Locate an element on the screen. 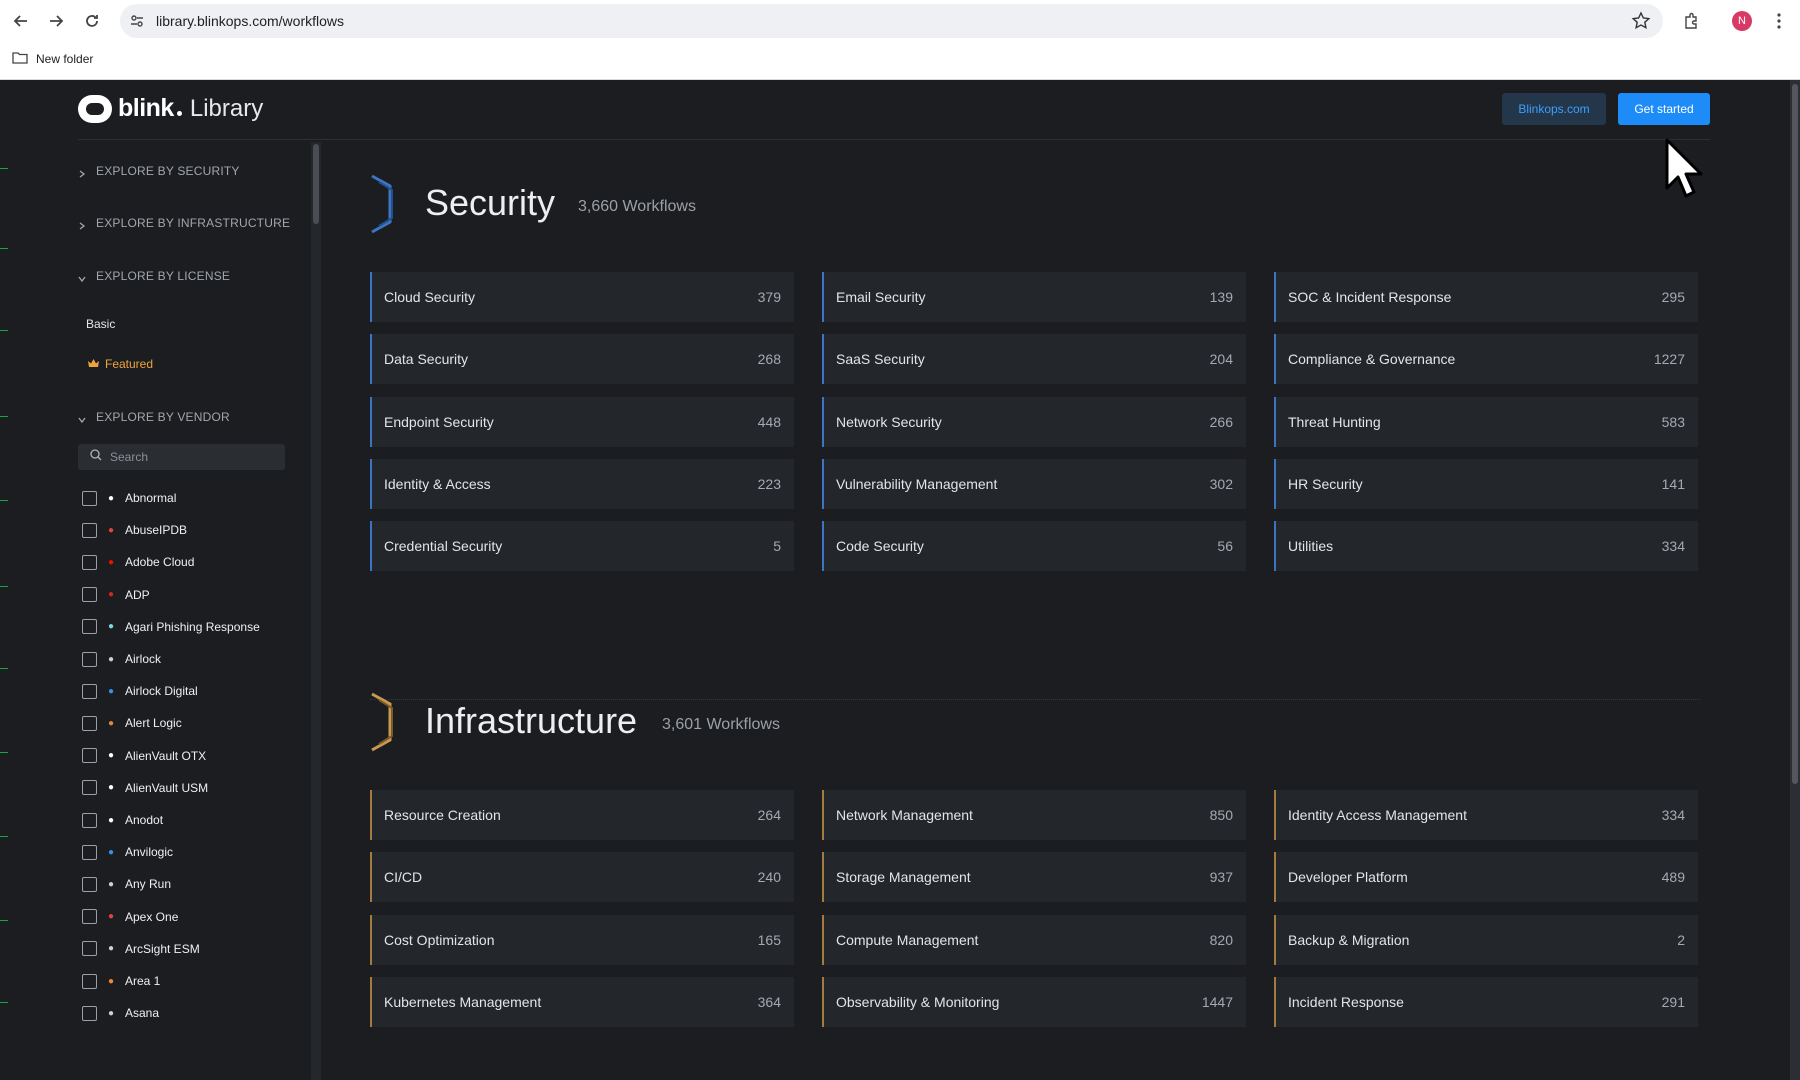 This screenshot has width=1800, height=1080. category-card: Backup & Migration 2 is located at coordinates (1486, 939).